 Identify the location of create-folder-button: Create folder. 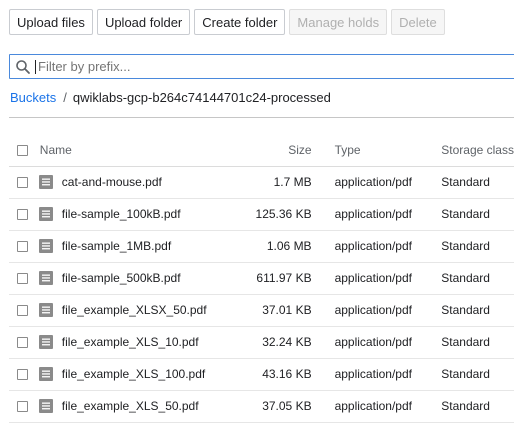
(240, 22).